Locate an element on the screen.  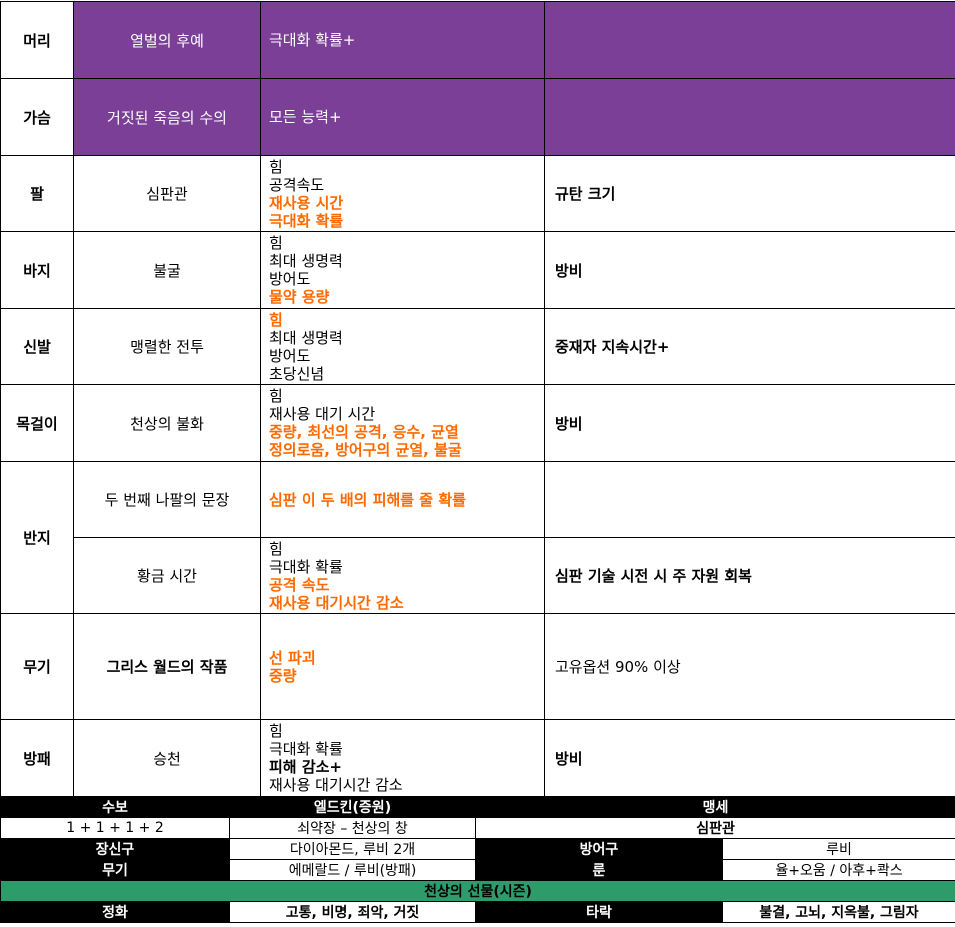
cell: 정화 is located at coordinates (115, 912).